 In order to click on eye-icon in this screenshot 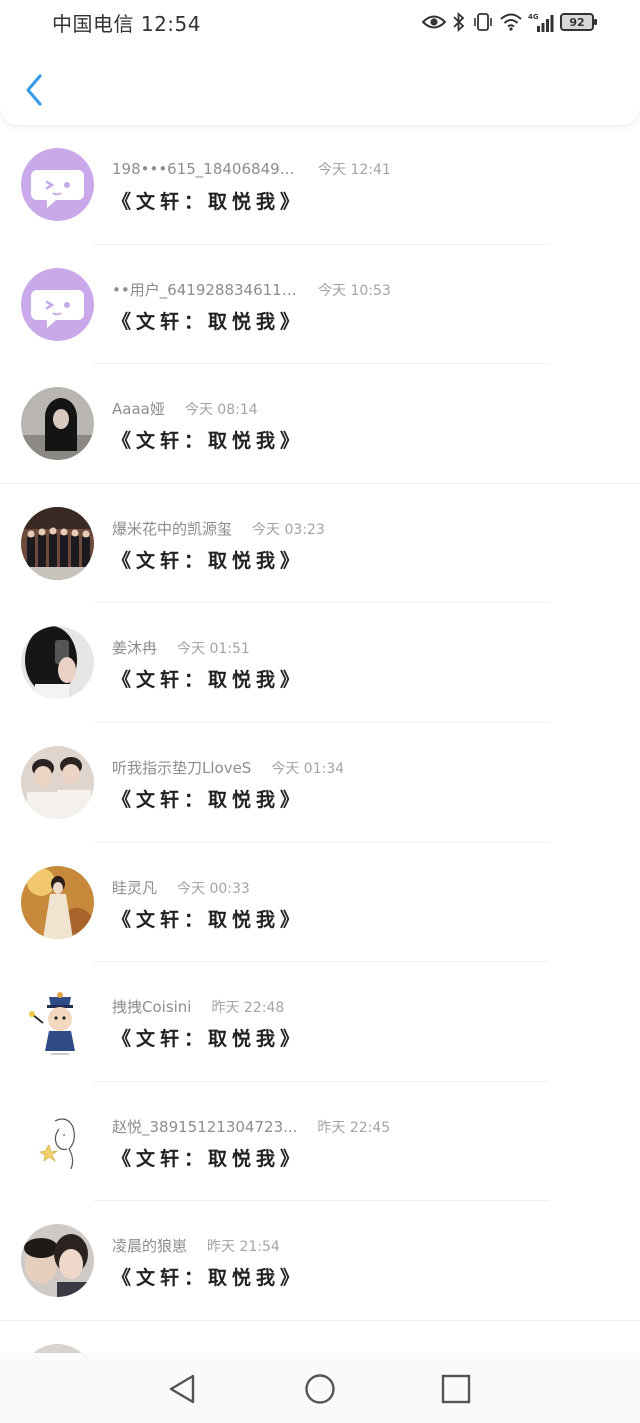, I will do `click(434, 22)`.